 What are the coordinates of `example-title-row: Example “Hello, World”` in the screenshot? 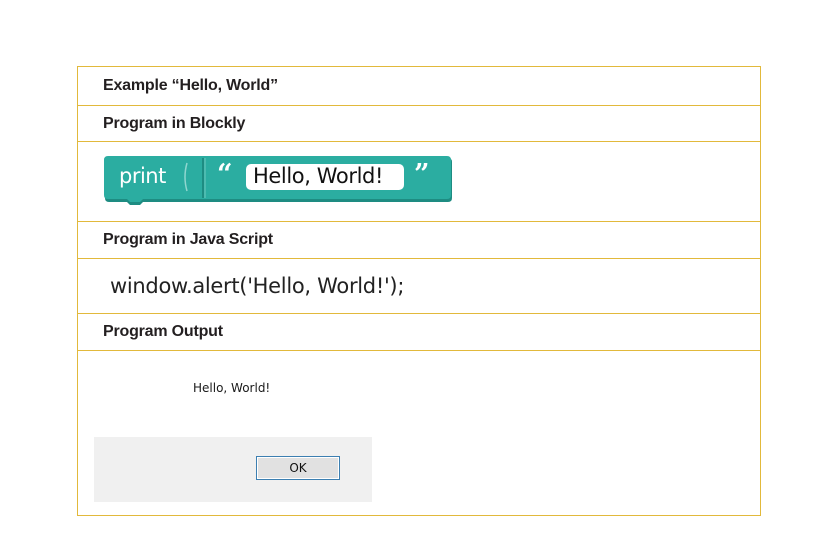 It's located at (419, 86).